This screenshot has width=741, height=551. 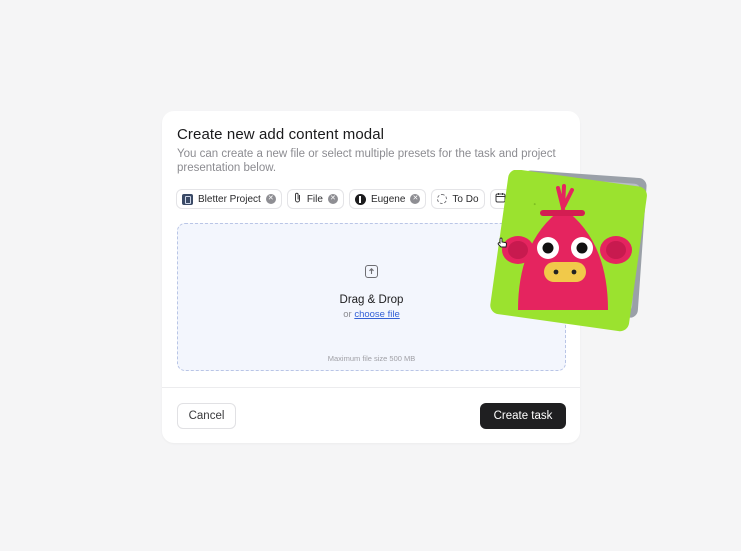 What do you see at coordinates (415, 199) in the screenshot?
I see `remove-assignee-icon: ✕` at bounding box center [415, 199].